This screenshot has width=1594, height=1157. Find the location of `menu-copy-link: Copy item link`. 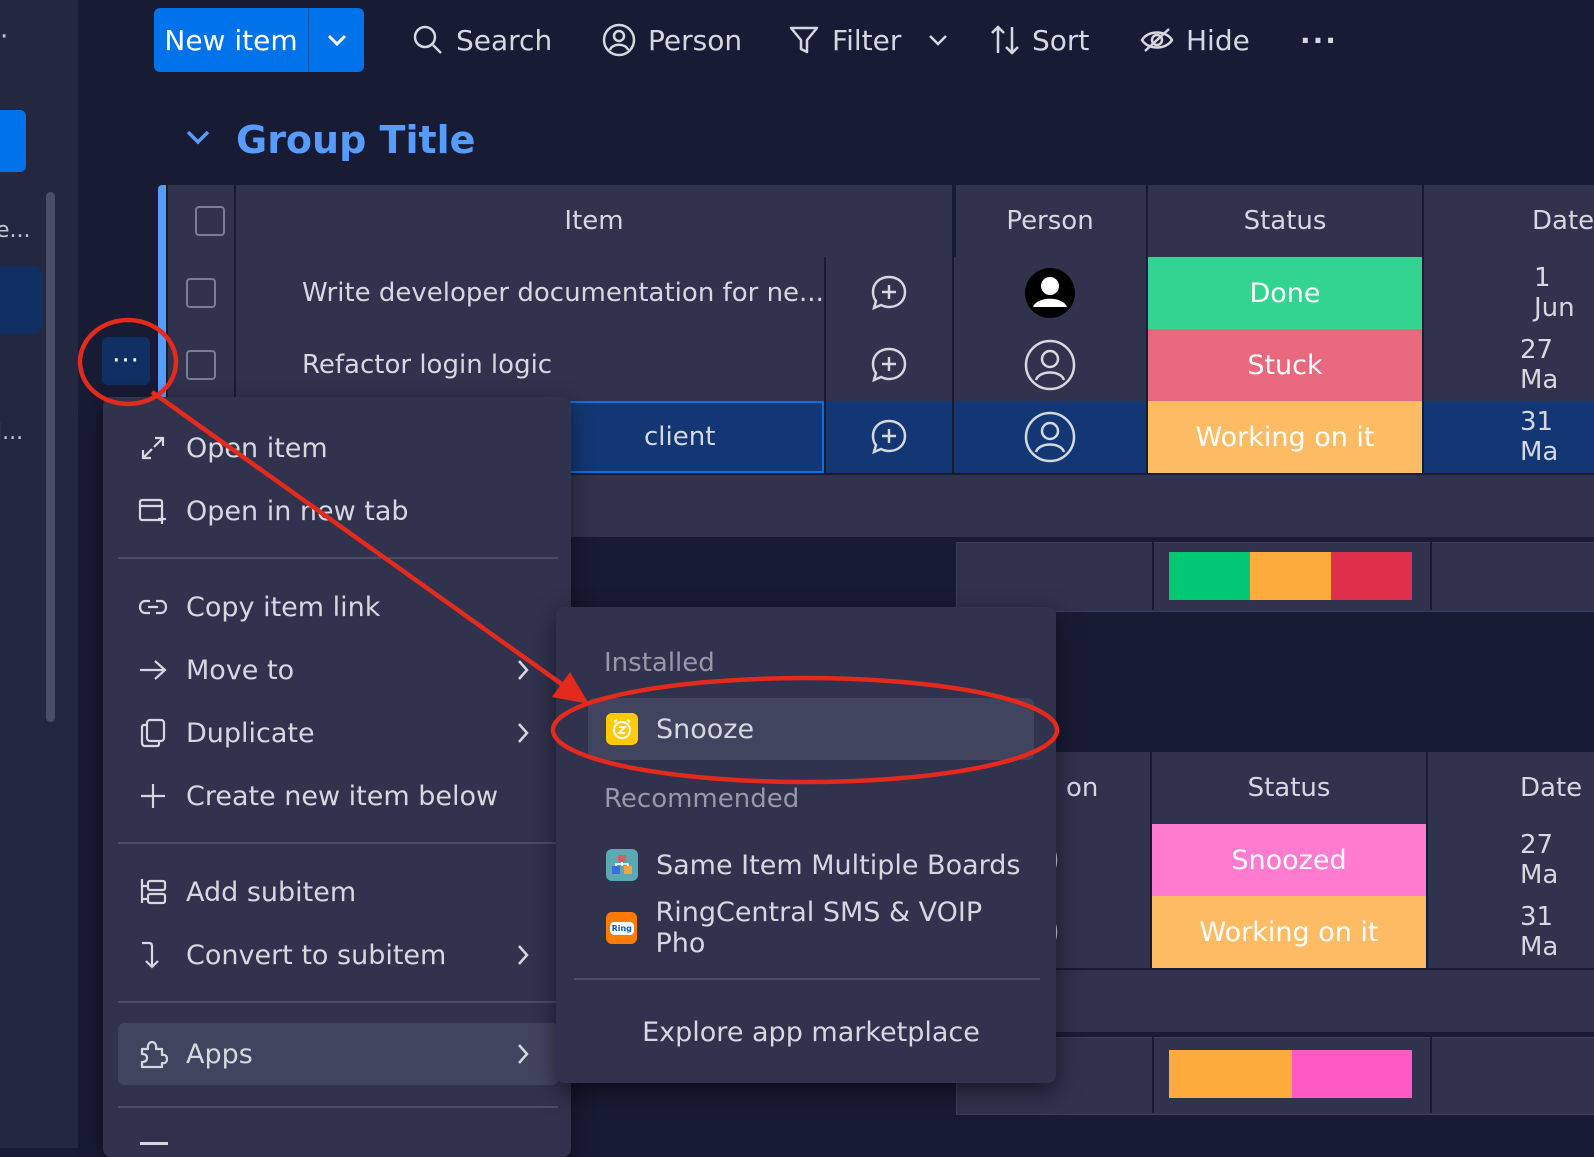

menu-copy-link: Copy item link is located at coordinates (338, 607).